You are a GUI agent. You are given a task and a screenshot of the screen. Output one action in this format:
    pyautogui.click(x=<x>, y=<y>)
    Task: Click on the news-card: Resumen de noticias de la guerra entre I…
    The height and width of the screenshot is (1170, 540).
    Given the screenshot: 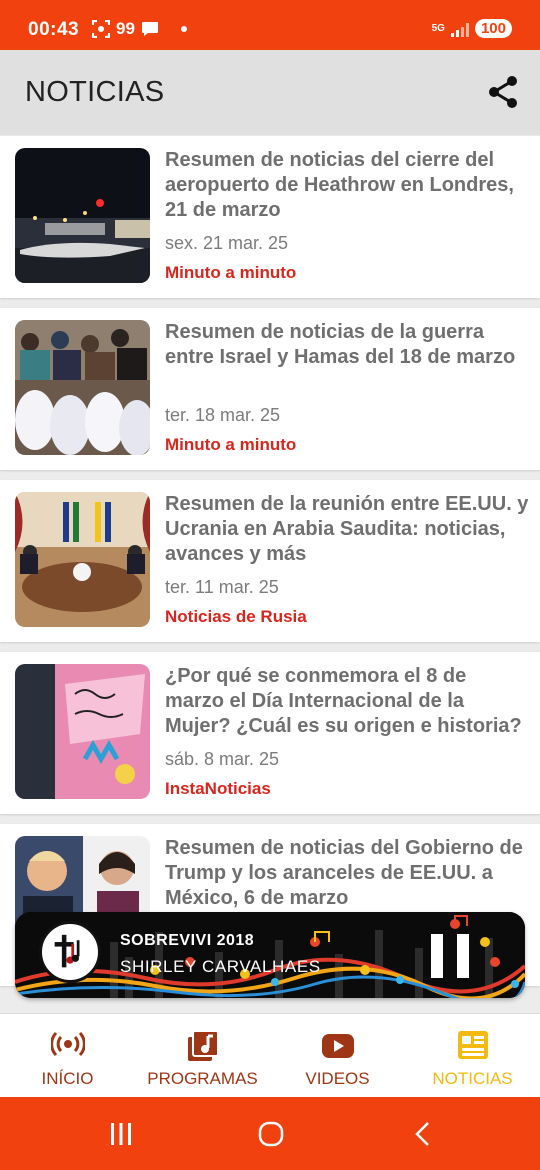 What is the action you would take?
    pyautogui.click(x=270, y=389)
    